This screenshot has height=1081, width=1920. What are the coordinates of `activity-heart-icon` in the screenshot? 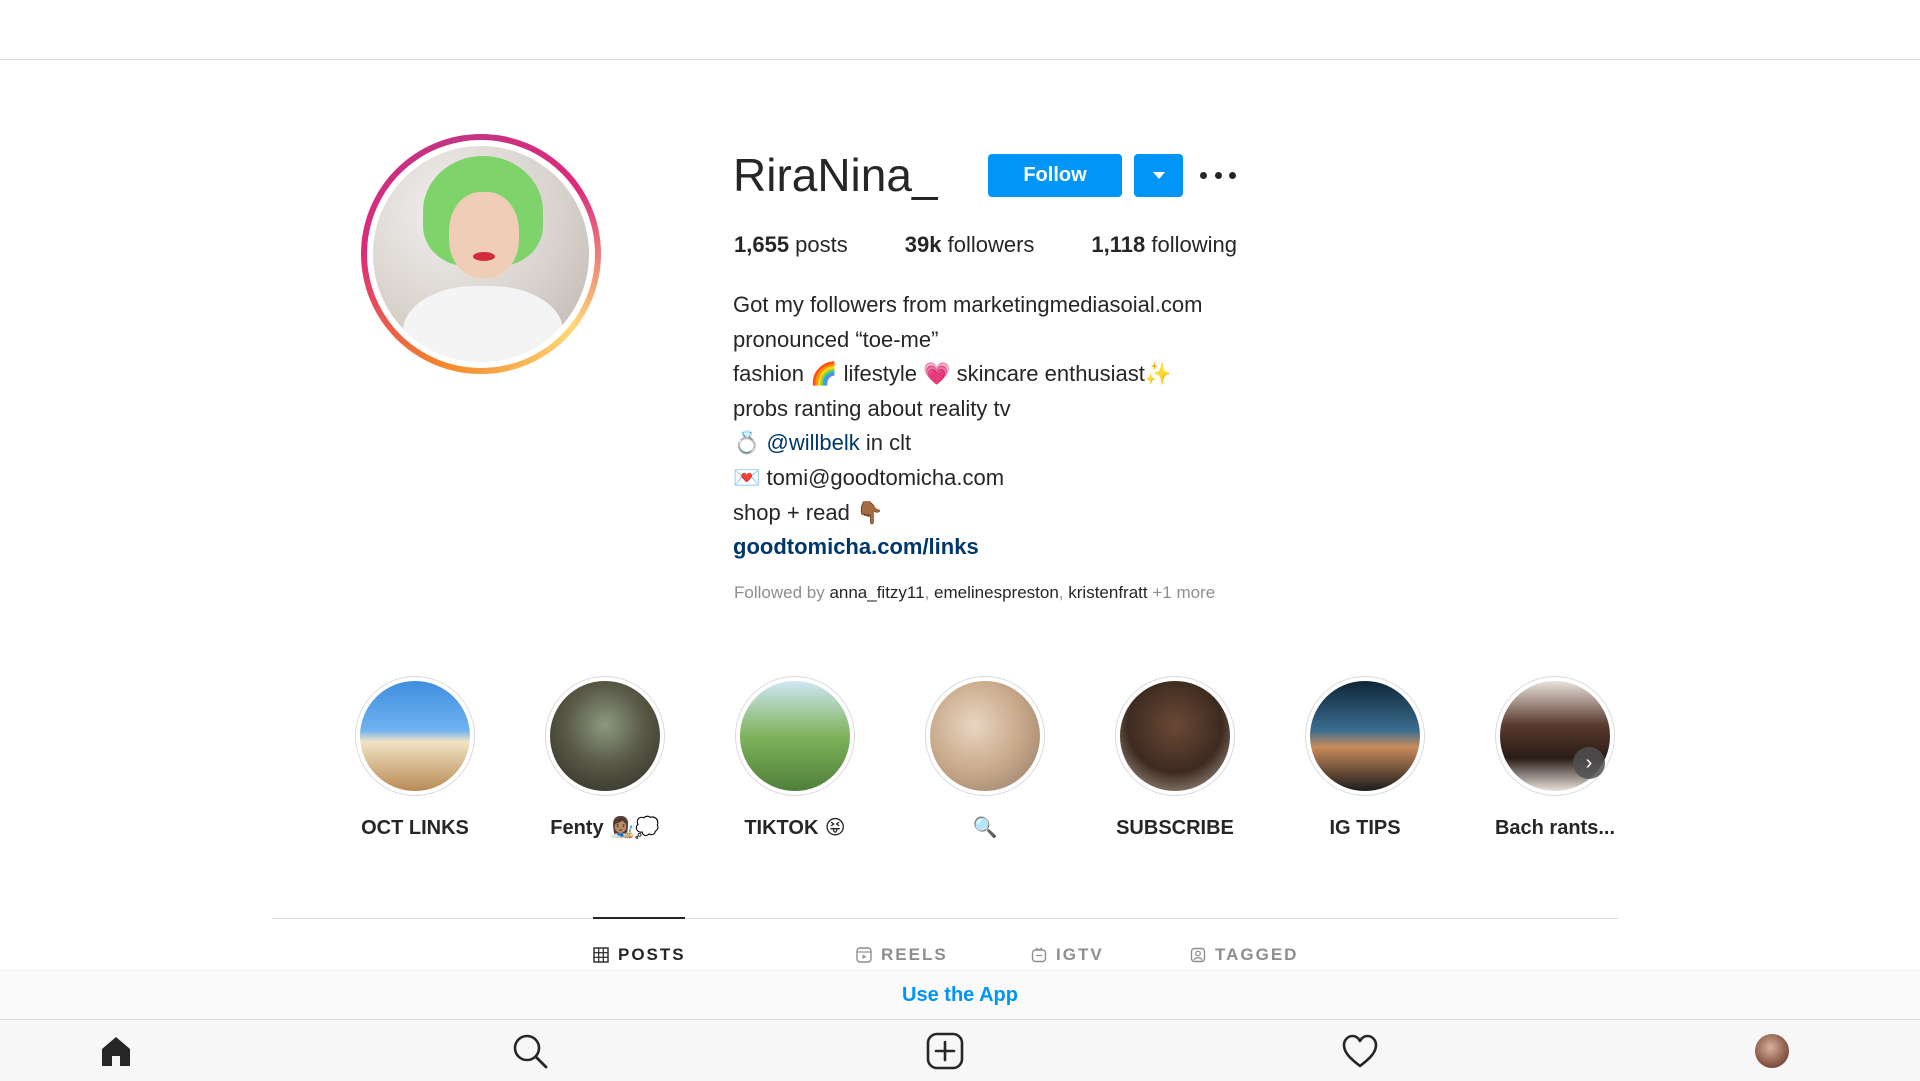 It's located at (1360, 1051).